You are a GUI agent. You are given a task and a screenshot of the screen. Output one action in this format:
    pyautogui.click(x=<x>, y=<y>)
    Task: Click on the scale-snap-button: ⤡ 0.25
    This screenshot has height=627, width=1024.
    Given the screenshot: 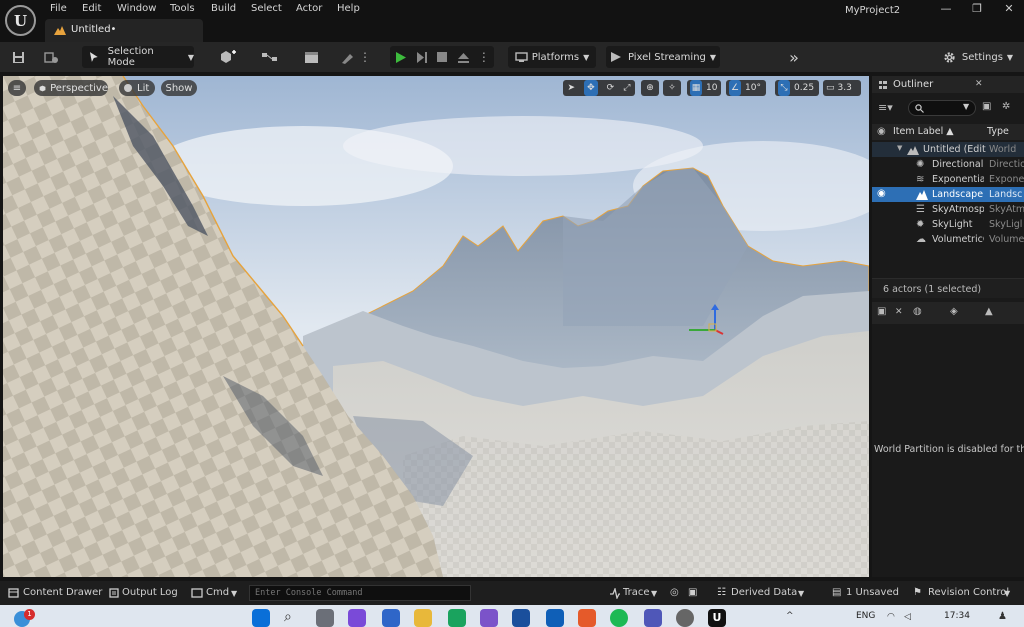 What is the action you would take?
    pyautogui.click(x=797, y=88)
    